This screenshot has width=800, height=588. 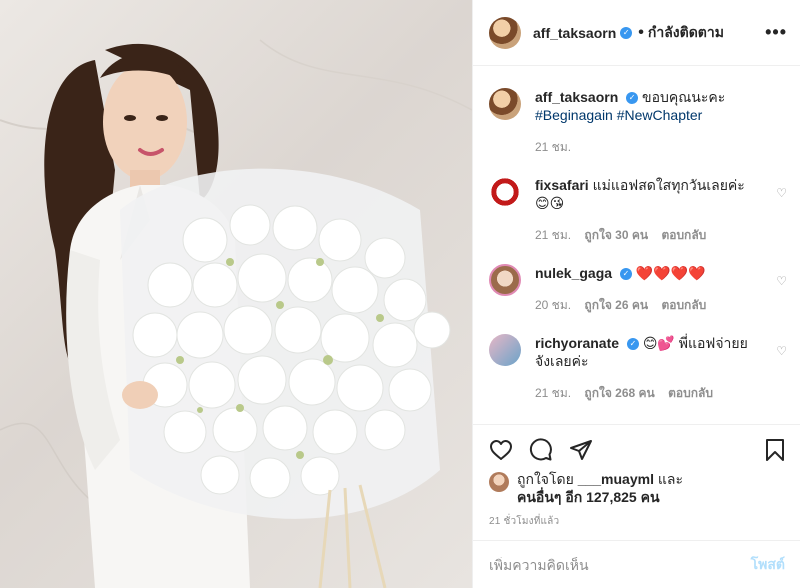 What do you see at coordinates (662, 115) in the screenshot?
I see `caption-hashtags: #Beginagain #NewChapter` at bounding box center [662, 115].